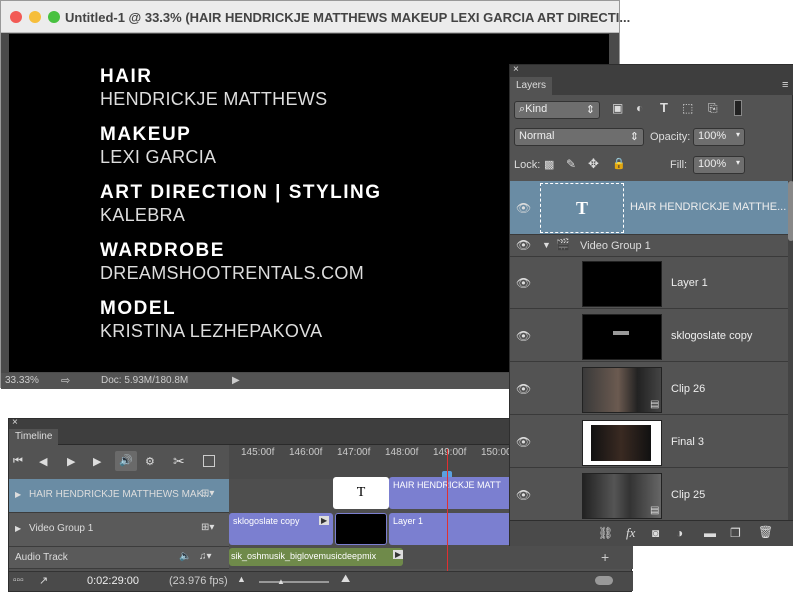 This screenshot has height=592, width=793. Describe the element at coordinates (18, 461) in the screenshot. I see `first-frame-icon: ⏮` at that location.